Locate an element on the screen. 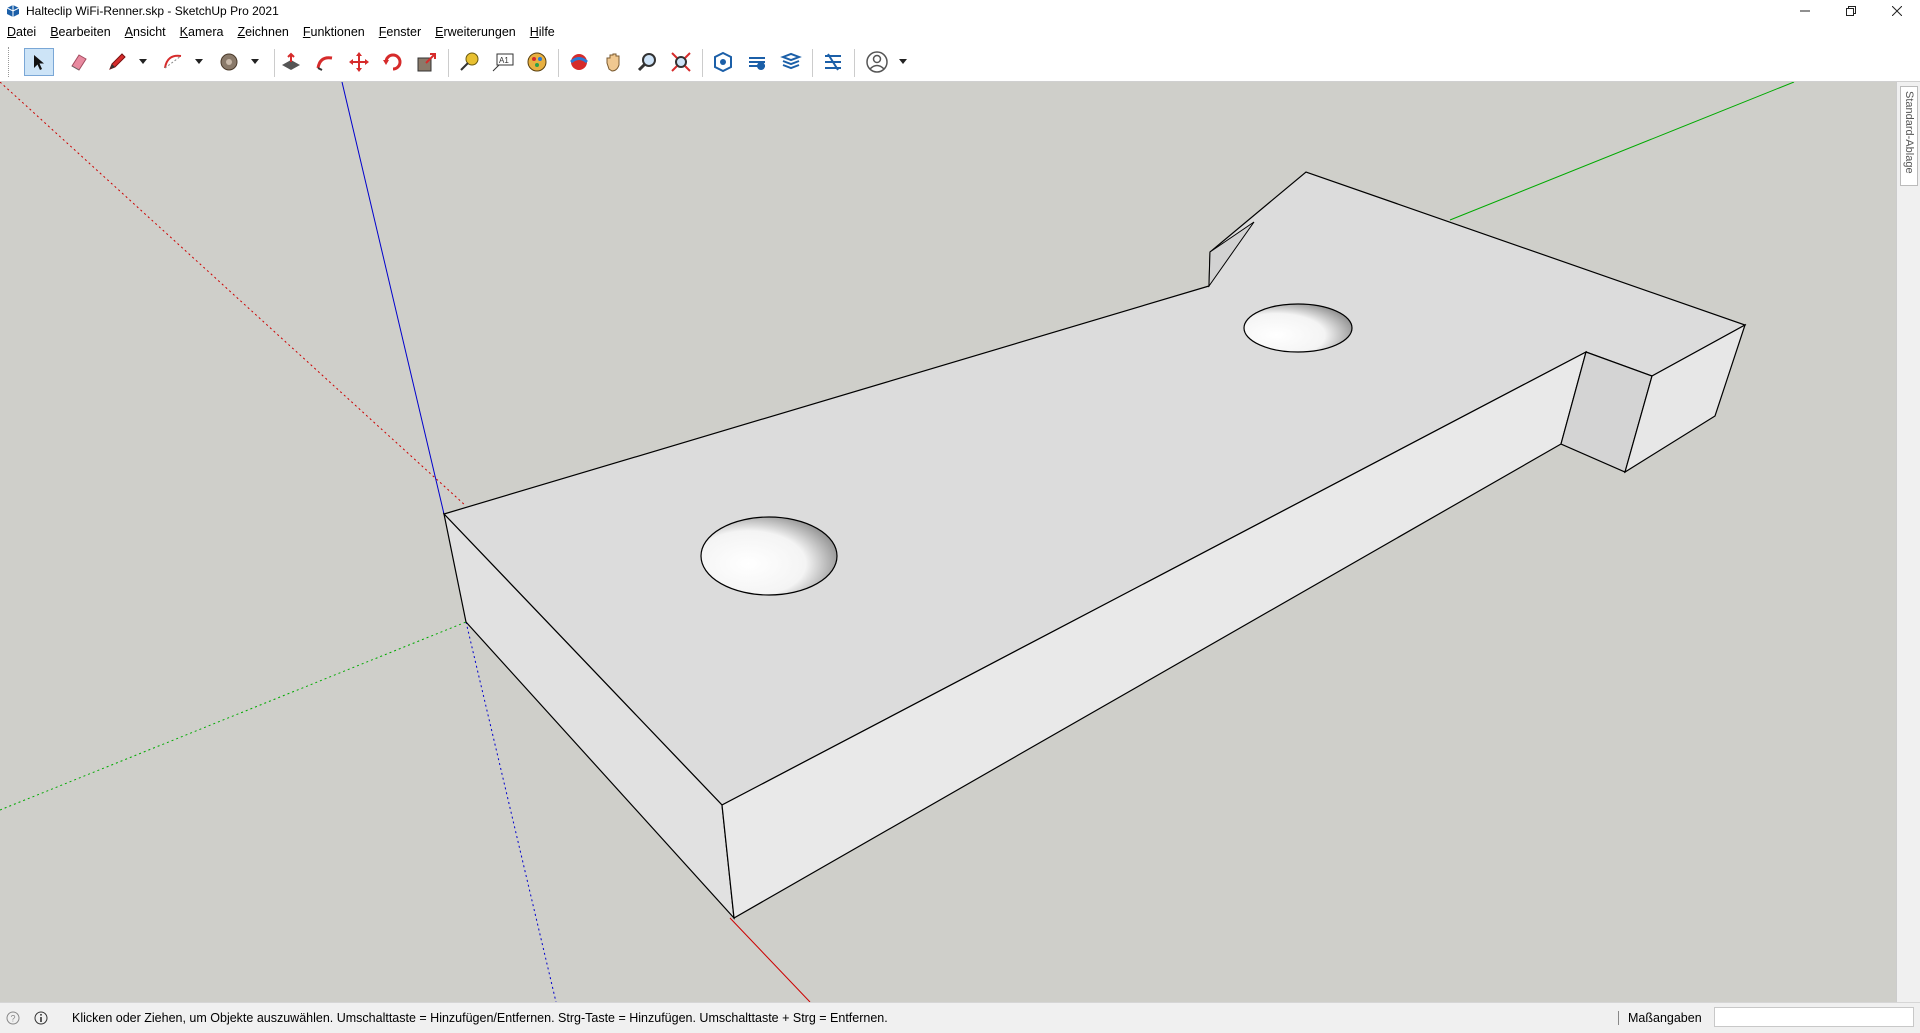 The height and width of the screenshot is (1033, 1920). extension-warehouse-icon is located at coordinates (757, 63).